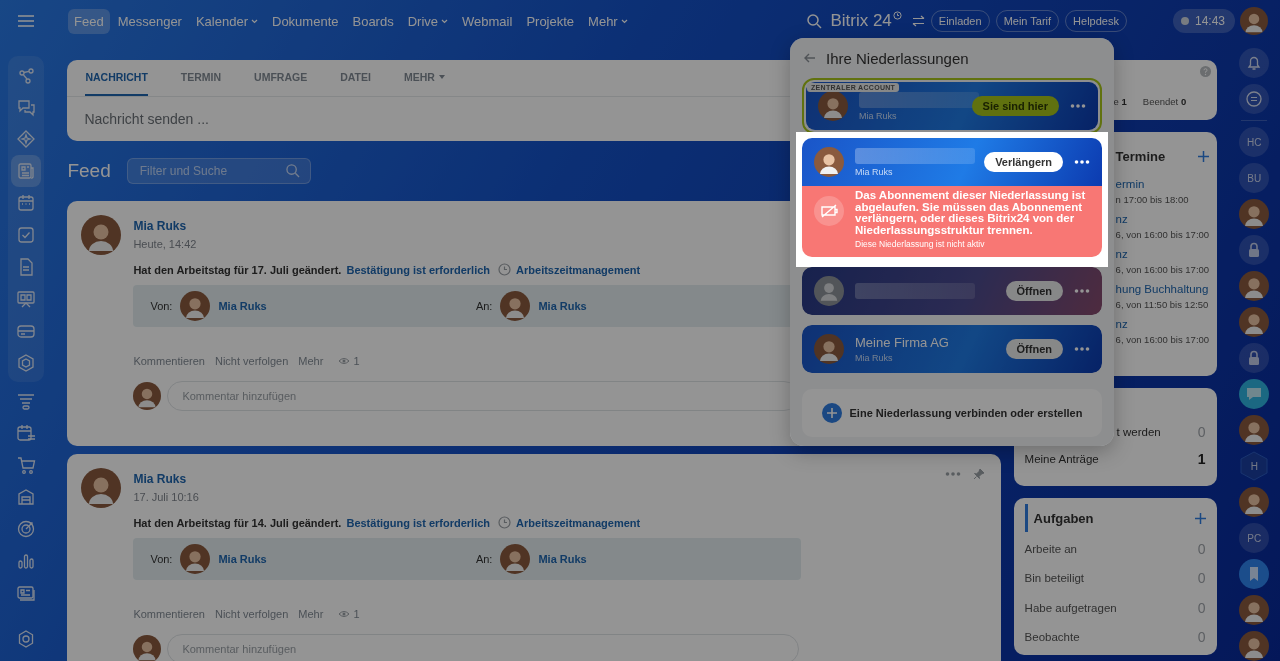  I want to click on stat-label: e 1, so click(1120, 101).